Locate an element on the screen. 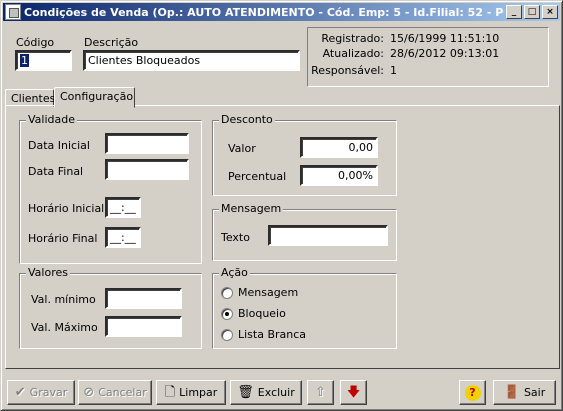 The image size is (563, 411). desconto-group: Desconto Valor 0,00 Percentual 0,00% is located at coordinates (304, 154).